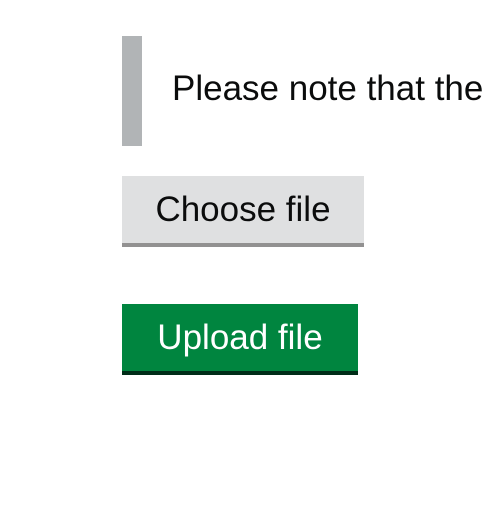 Image resolution: width=502 pixels, height=518 pixels. What do you see at coordinates (240, 337) in the screenshot?
I see `upload-file-button: Upload file` at bounding box center [240, 337].